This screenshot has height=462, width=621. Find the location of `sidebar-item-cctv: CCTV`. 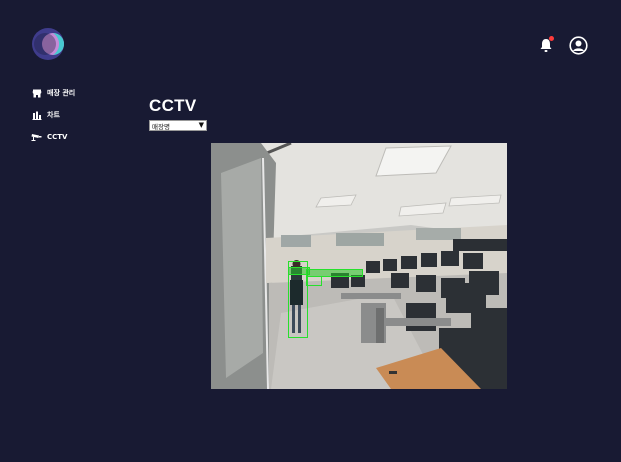

sidebar-item-cctv: CCTV is located at coordinates (53, 137).